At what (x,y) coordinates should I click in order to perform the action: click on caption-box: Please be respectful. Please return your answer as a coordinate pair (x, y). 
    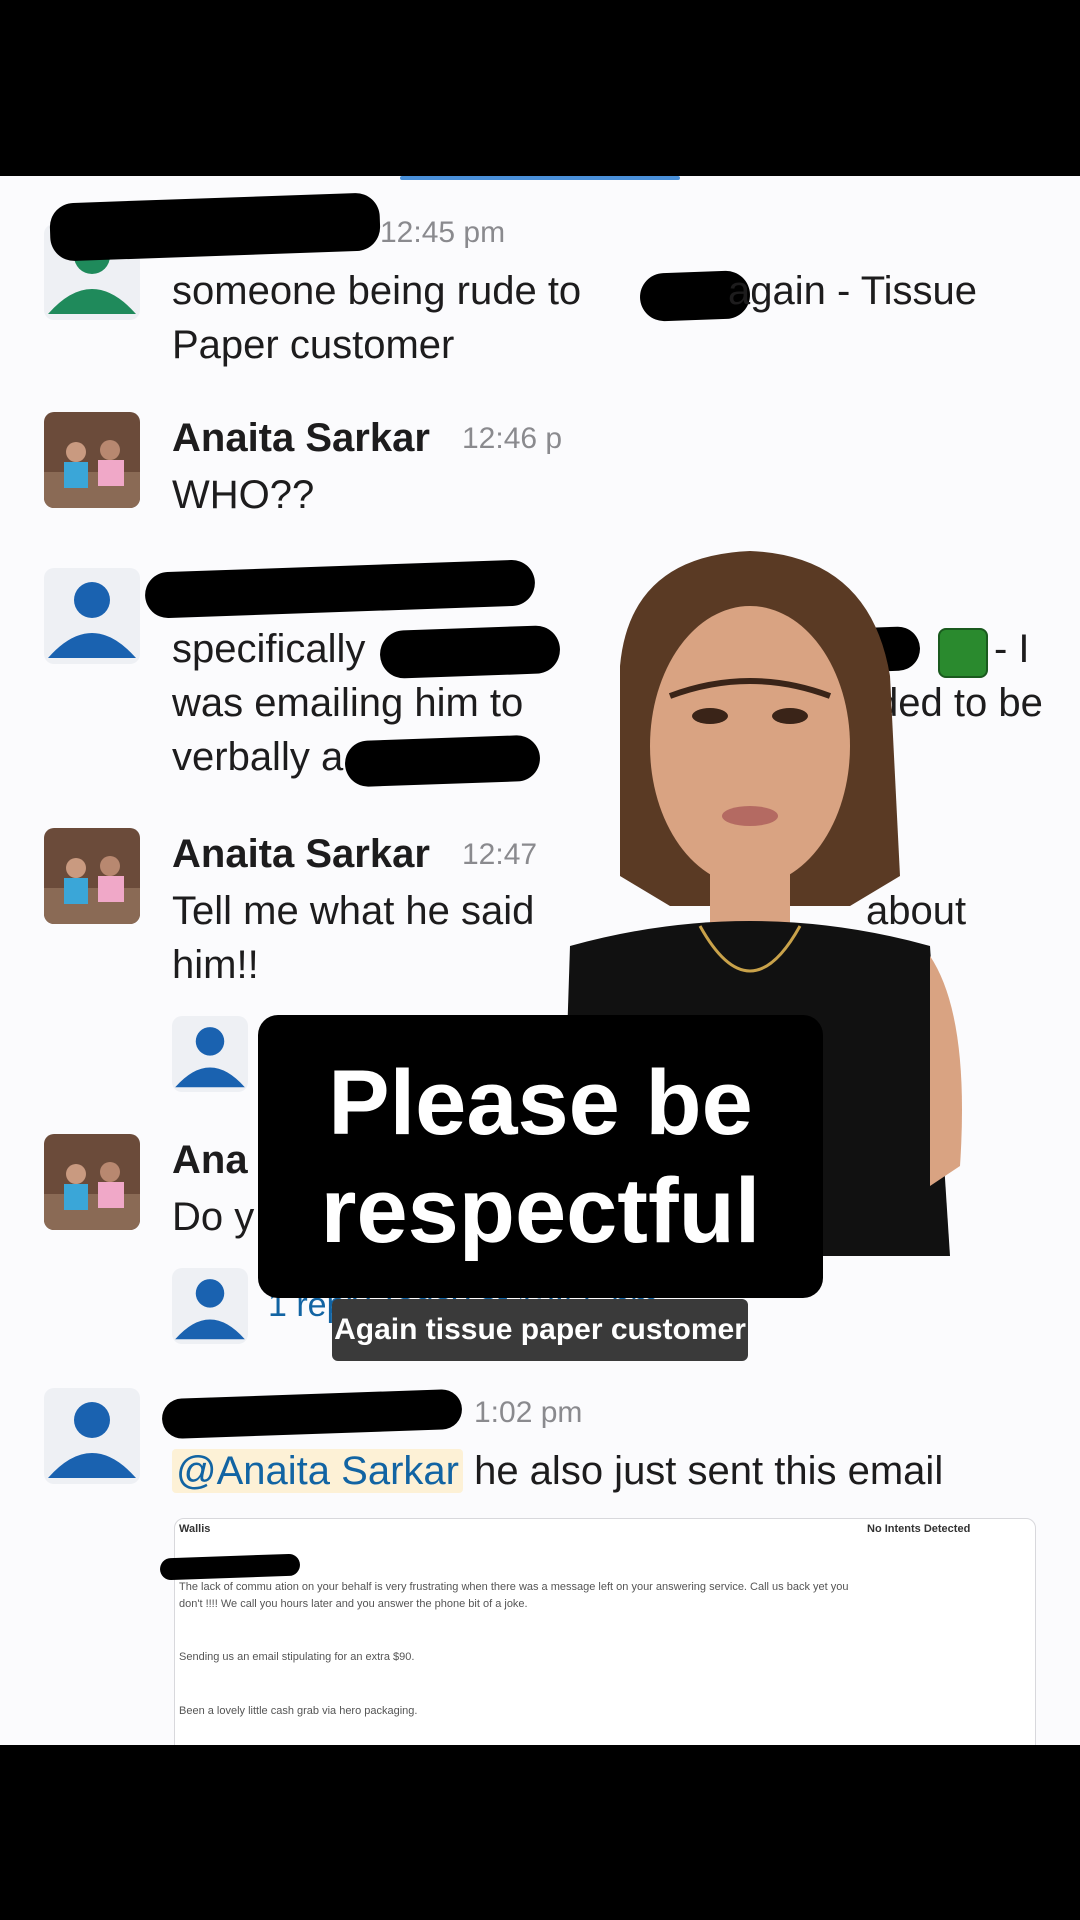
    Looking at the image, I should click on (540, 1156).